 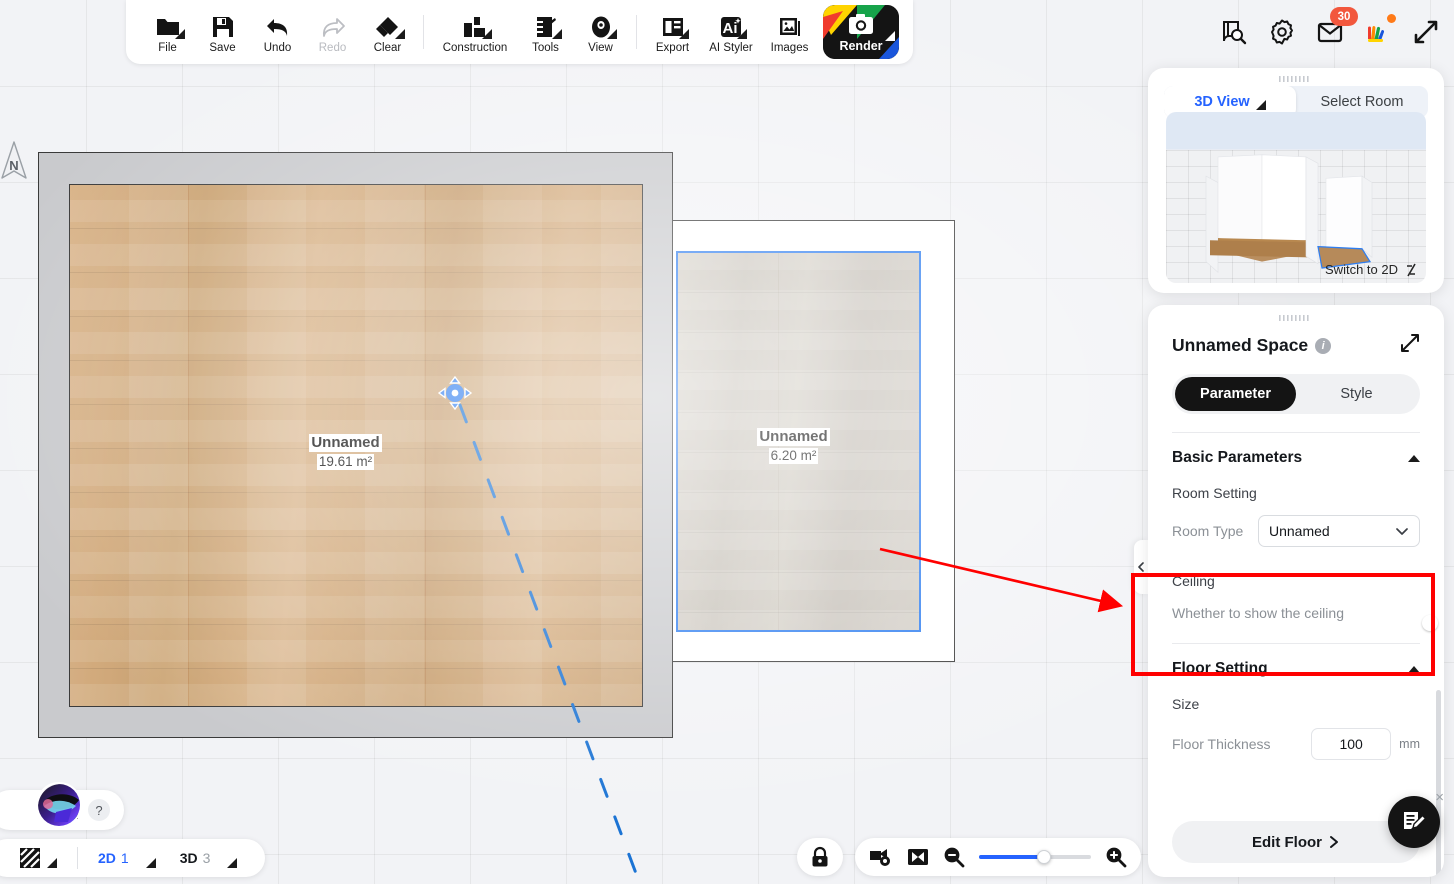 What do you see at coordinates (1439, 797) in the screenshot?
I see `fab-close-button: ×` at bounding box center [1439, 797].